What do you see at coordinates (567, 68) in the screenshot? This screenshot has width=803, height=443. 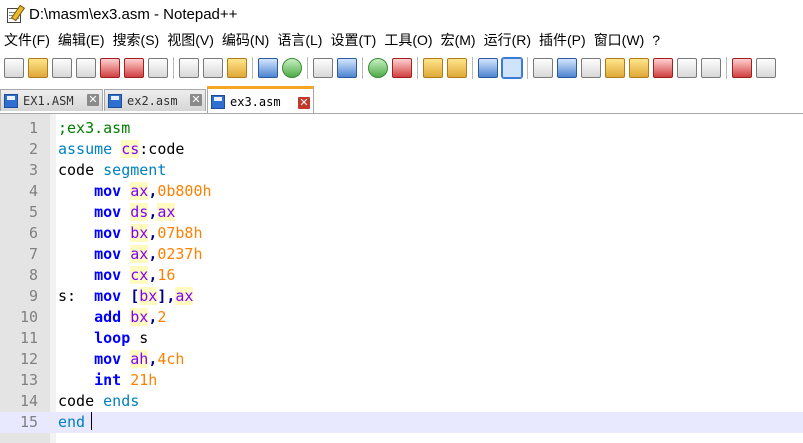 I see `doc-map-icon` at bounding box center [567, 68].